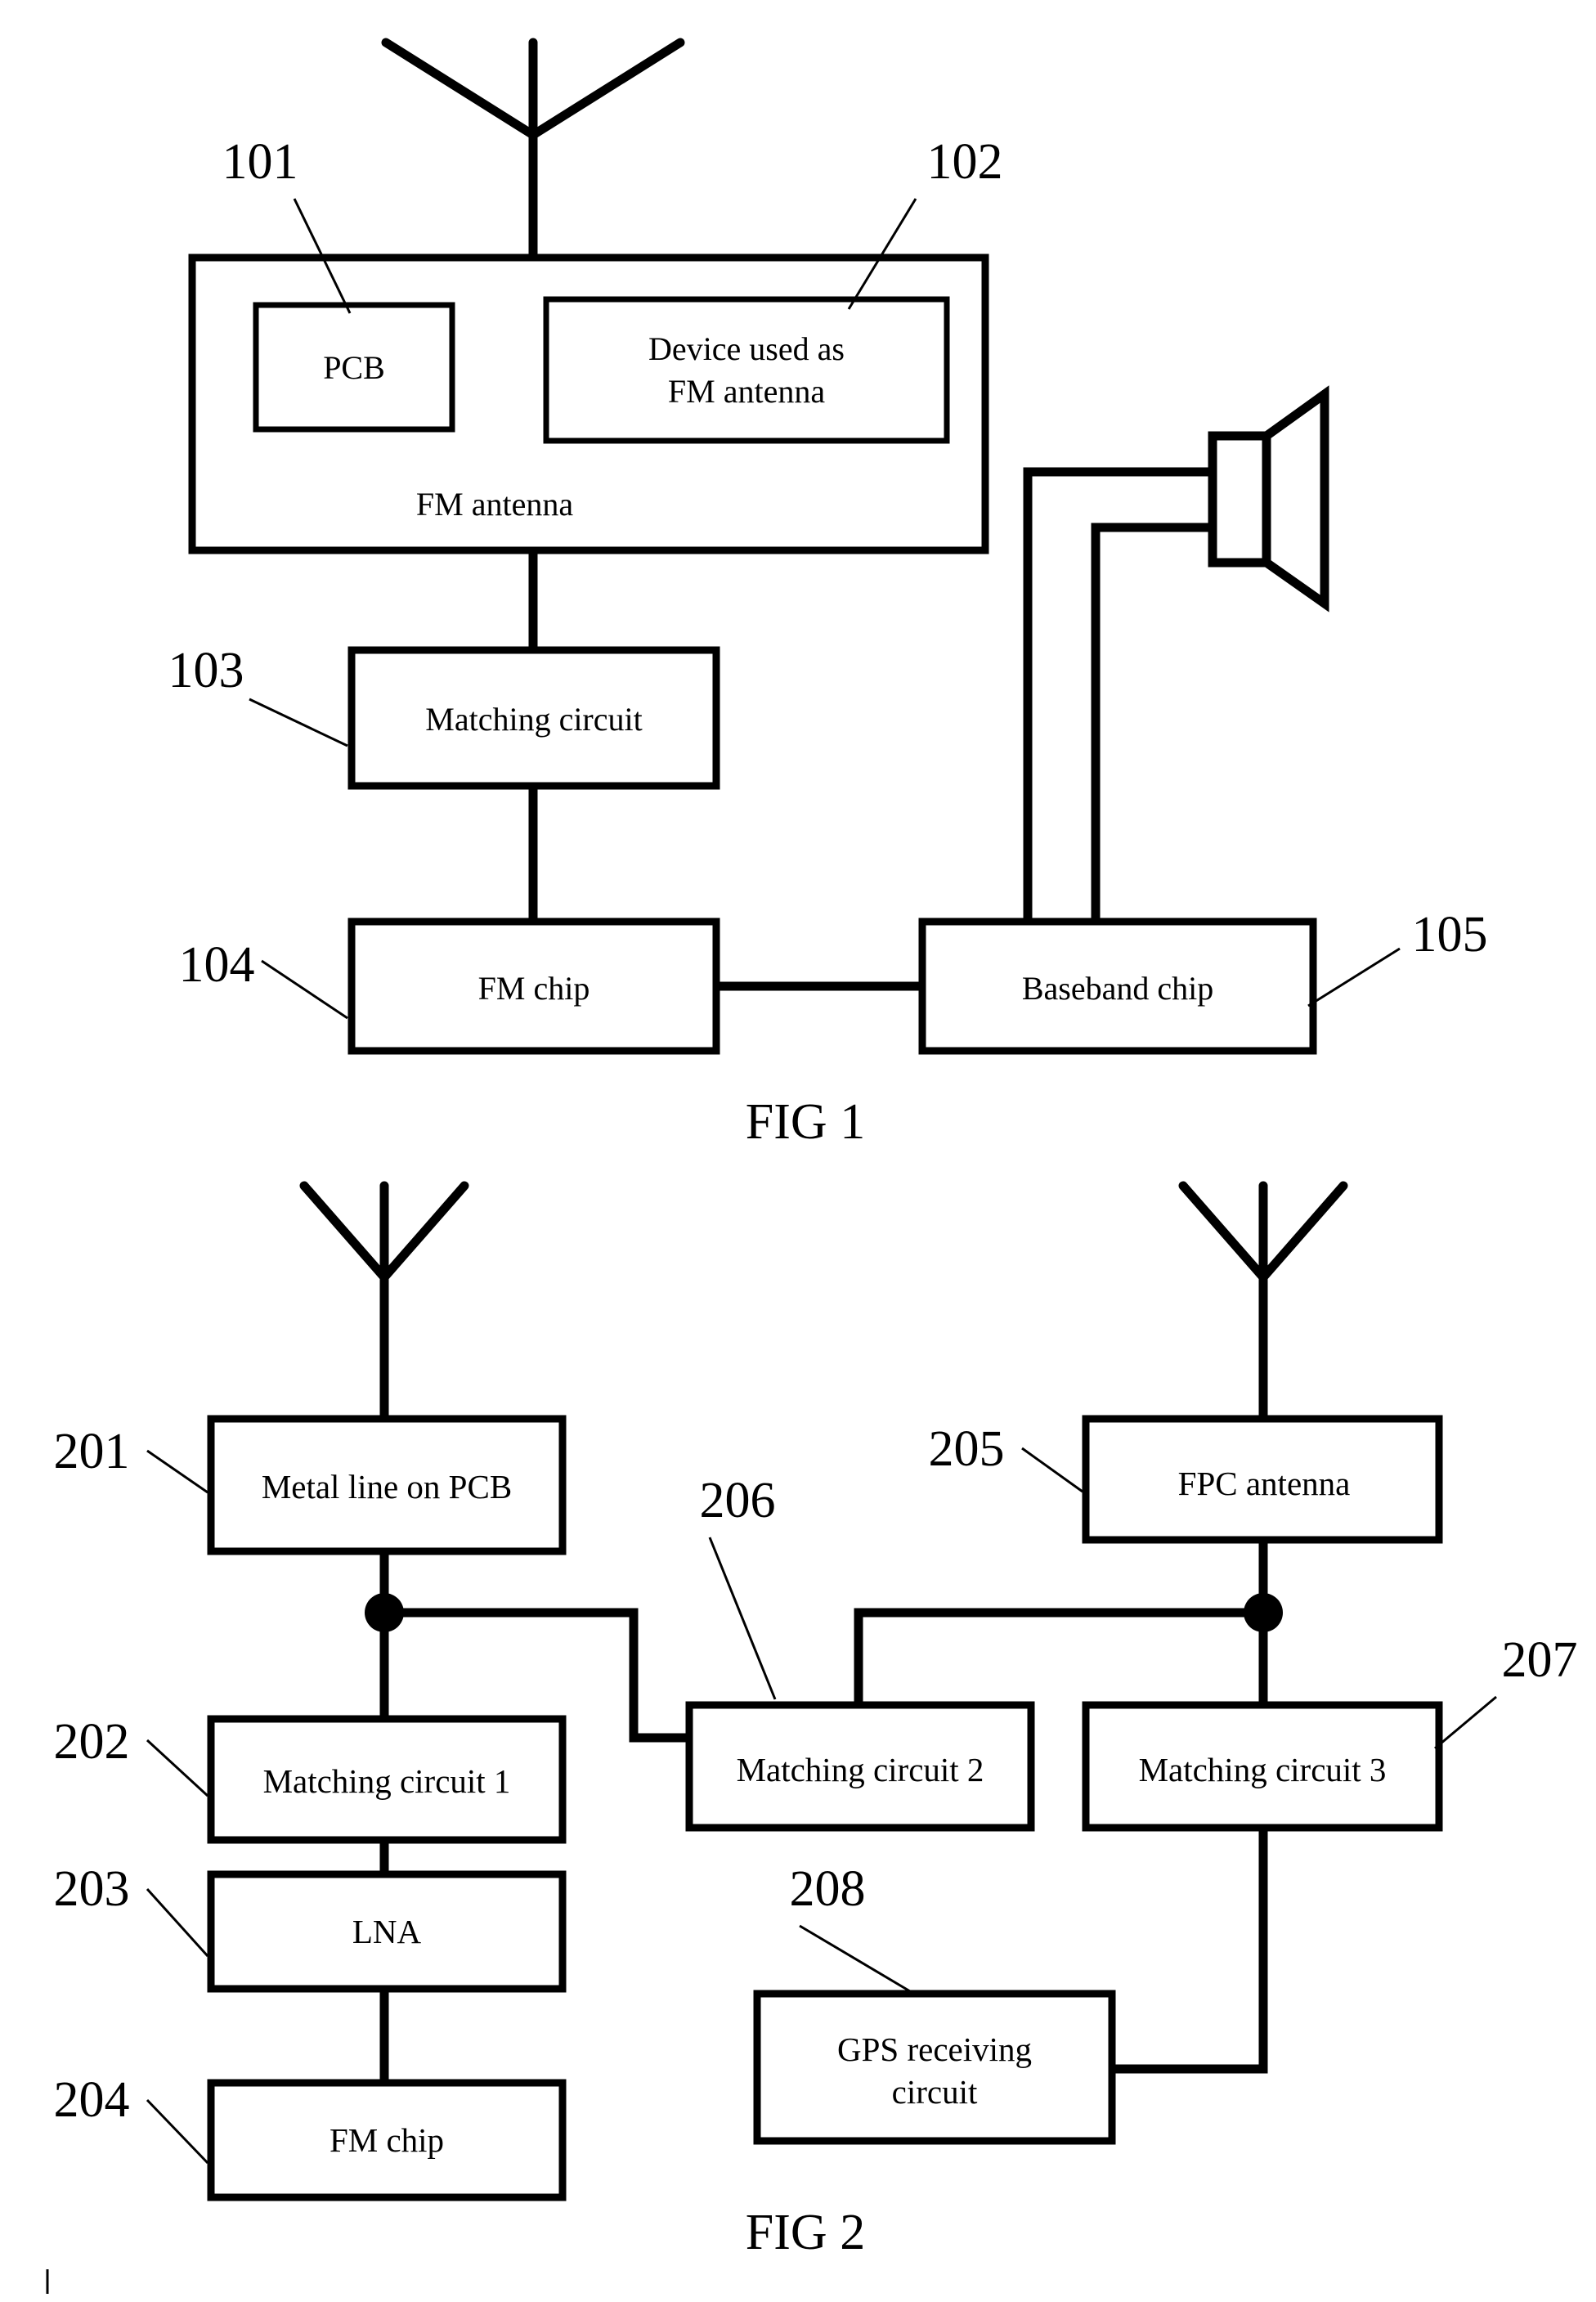  Describe the element at coordinates (738, 1500) in the screenshot. I see `ref-number-206: 206` at that location.